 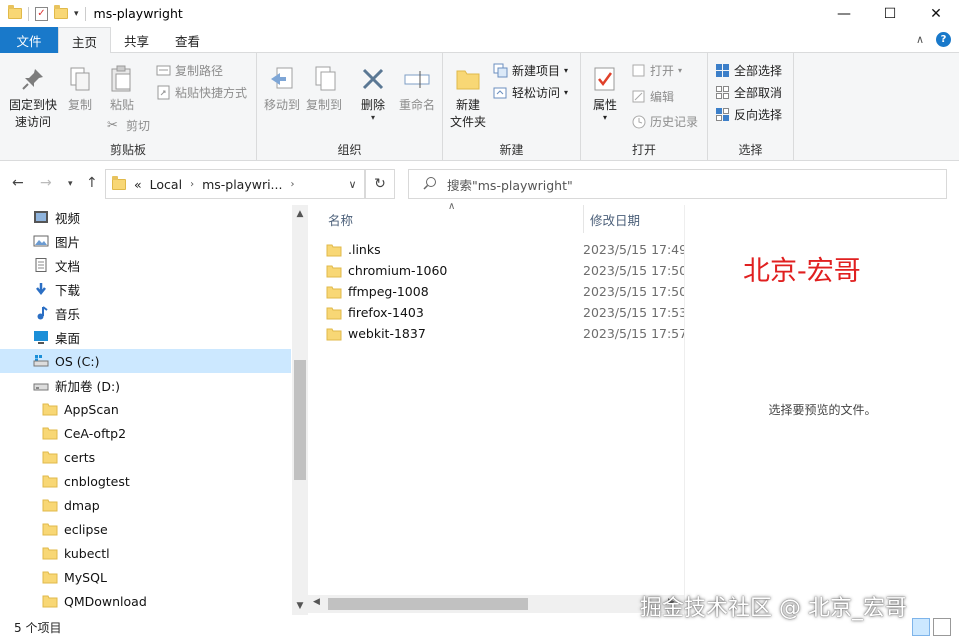 I want to click on invert-selection-button: 反向选择, so click(x=748, y=114).